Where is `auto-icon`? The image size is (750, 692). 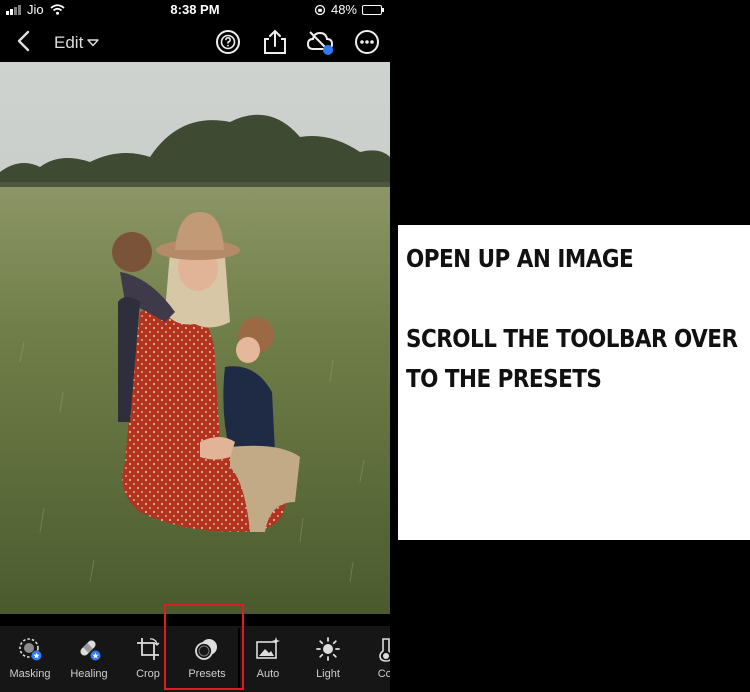
auto-icon is located at coordinates (268, 648).